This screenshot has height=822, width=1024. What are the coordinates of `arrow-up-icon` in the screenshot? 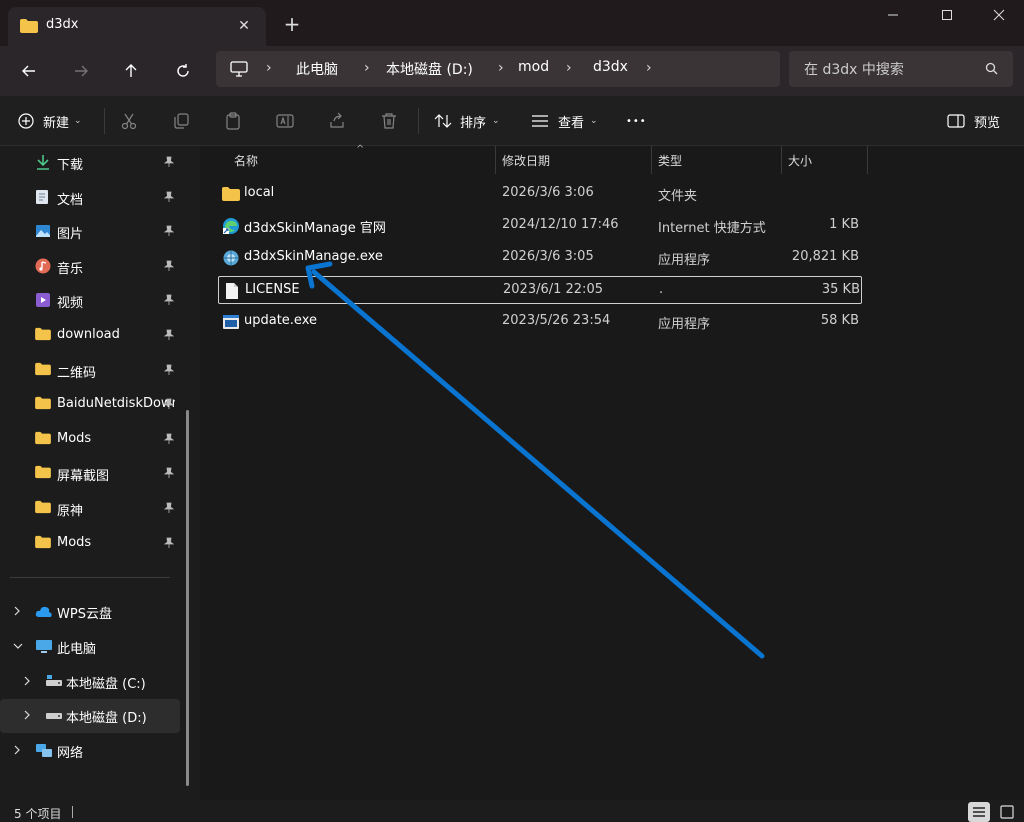 It's located at (131, 70).